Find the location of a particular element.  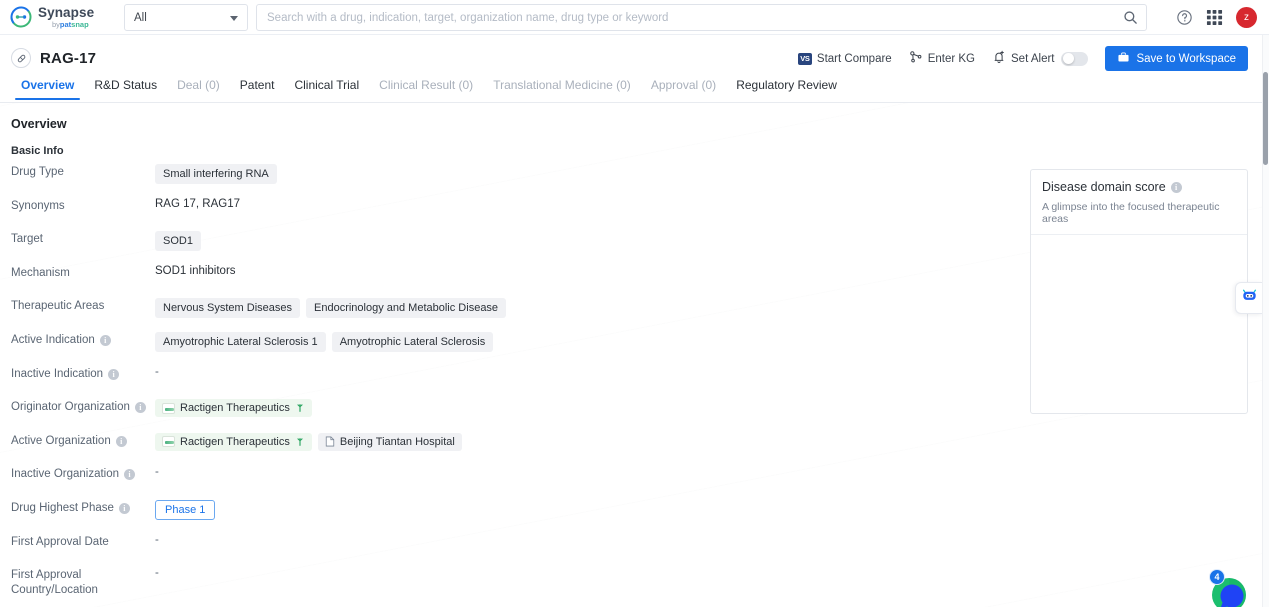

tab-patent: Patent is located at coordinates (257, 88).